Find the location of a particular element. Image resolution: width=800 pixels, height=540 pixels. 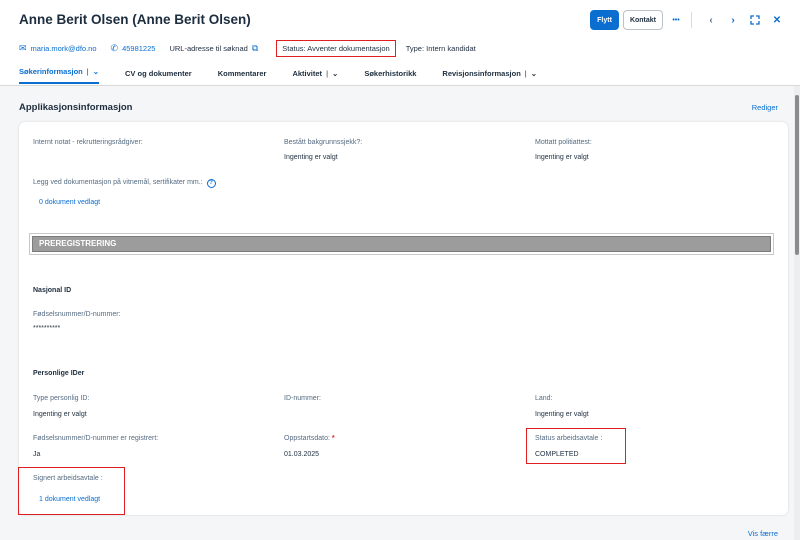

national-id-label: Fødselsnummer/D-nummer: is located at coordinates (77, 314).